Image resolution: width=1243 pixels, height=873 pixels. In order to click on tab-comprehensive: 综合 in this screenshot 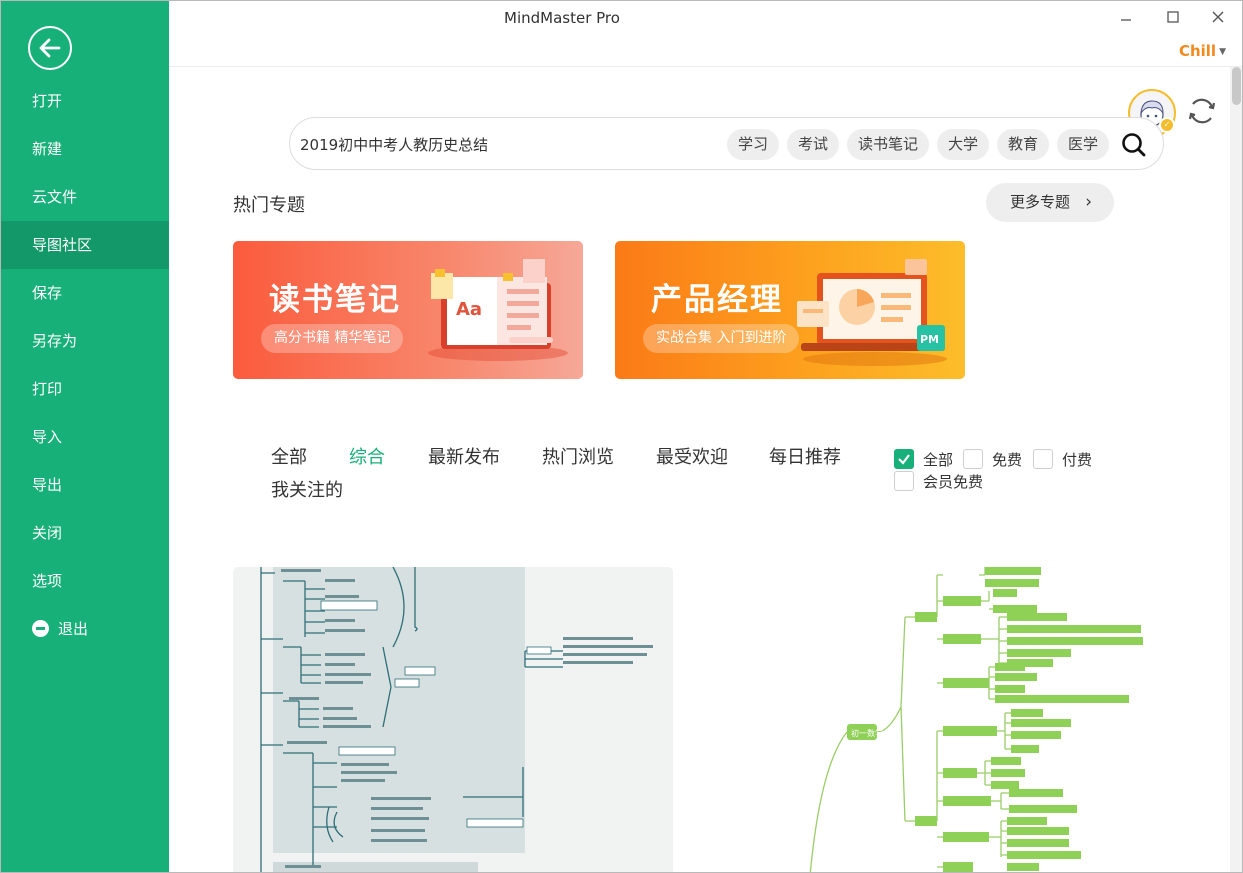, I will do `click(367, 456)`.